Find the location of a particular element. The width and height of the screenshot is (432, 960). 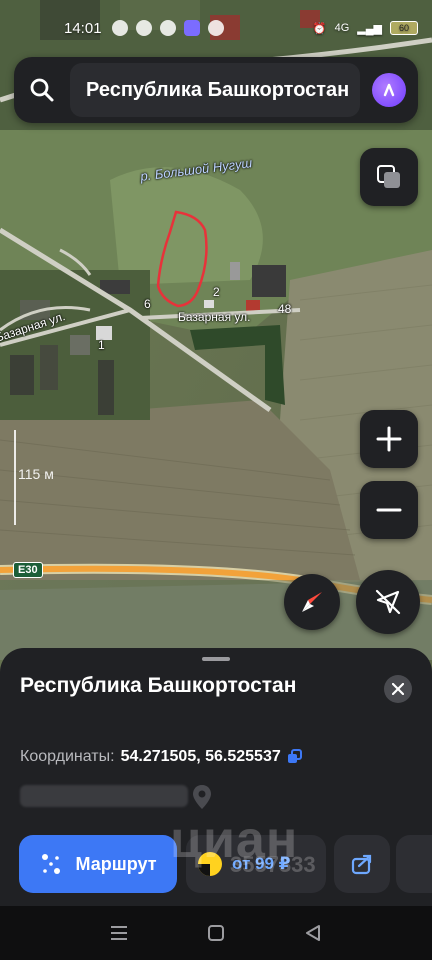

layers-button is located at coordinates (389, 177).